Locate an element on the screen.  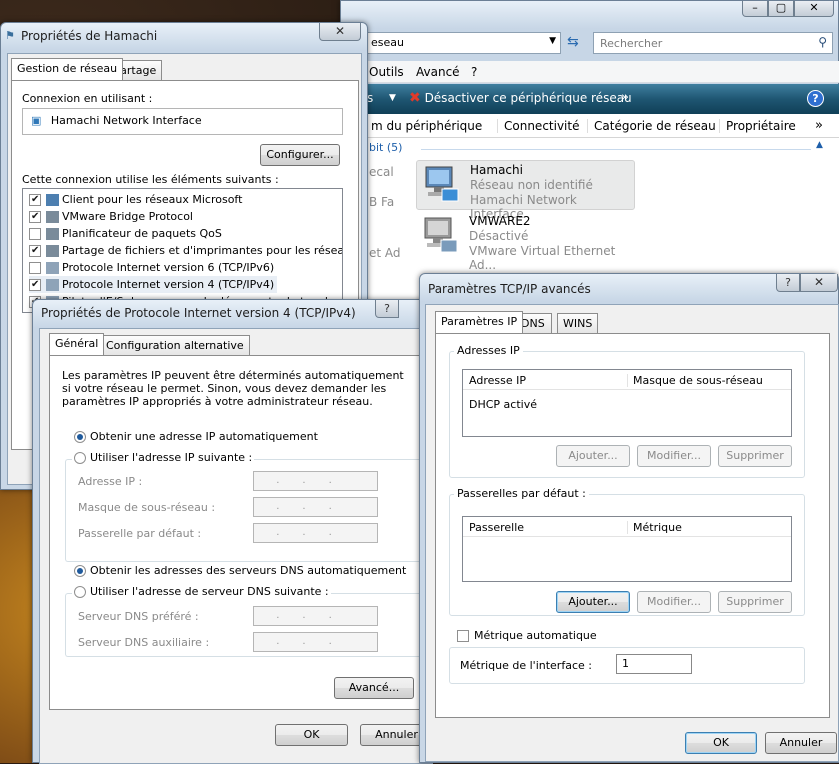
column-gateway: Passerelle is located at coordinates (496, 527).